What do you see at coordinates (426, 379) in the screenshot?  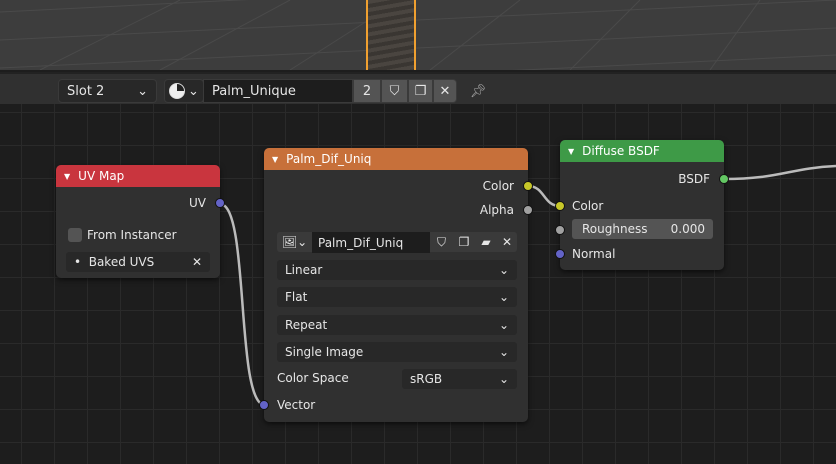 I see `dropdown-value: sRGB` at bounding box center [426, 379].